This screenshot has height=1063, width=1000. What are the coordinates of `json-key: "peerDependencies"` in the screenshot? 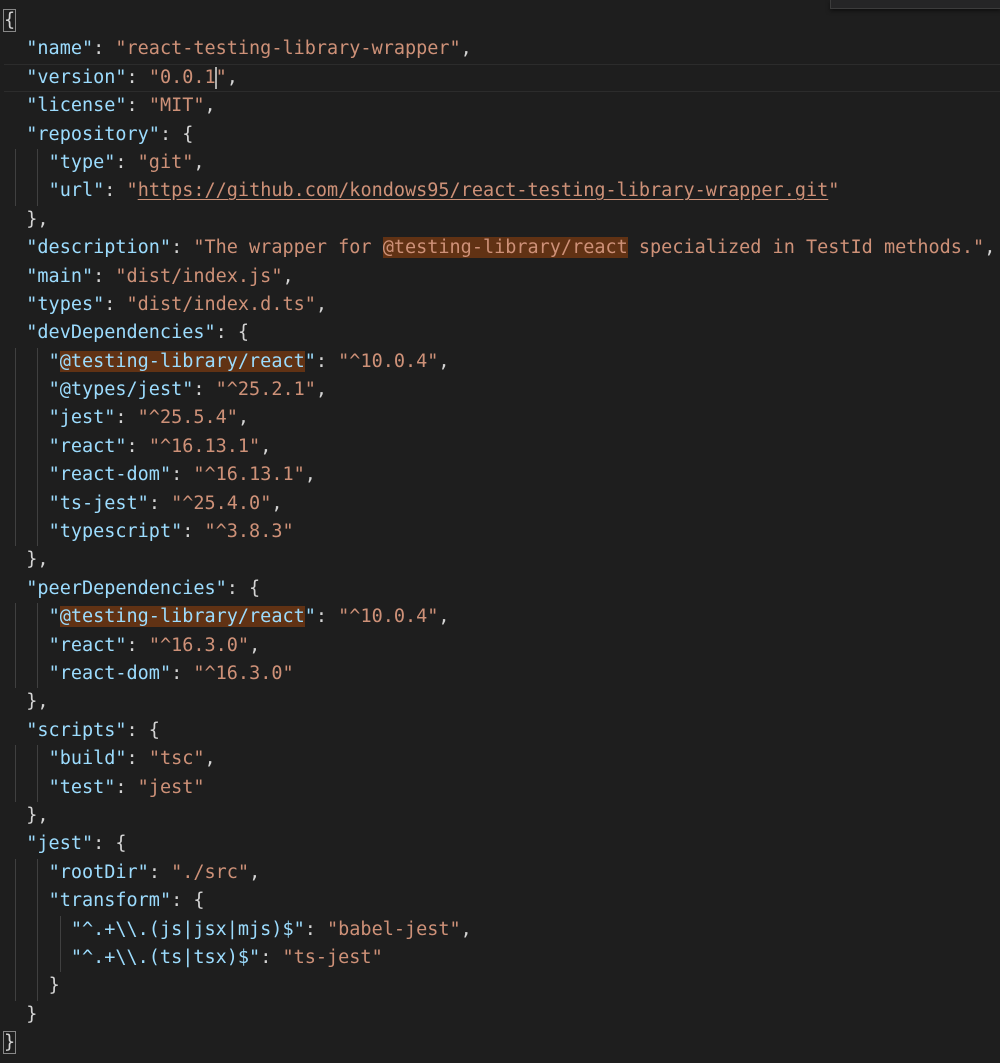 It's located at (126, 588).